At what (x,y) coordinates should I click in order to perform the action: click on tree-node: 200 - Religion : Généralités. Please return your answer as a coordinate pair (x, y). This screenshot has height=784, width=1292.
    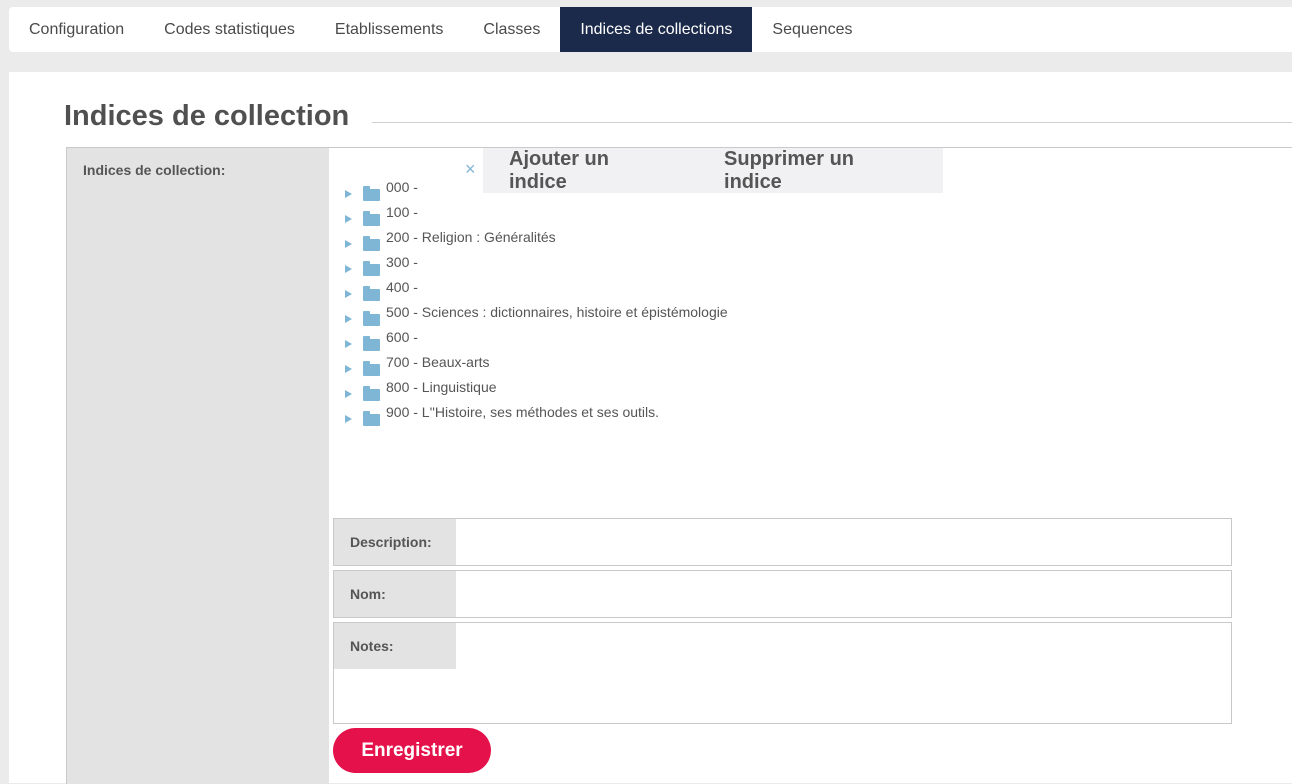
    Looking at the image, I should click on (535, 241).